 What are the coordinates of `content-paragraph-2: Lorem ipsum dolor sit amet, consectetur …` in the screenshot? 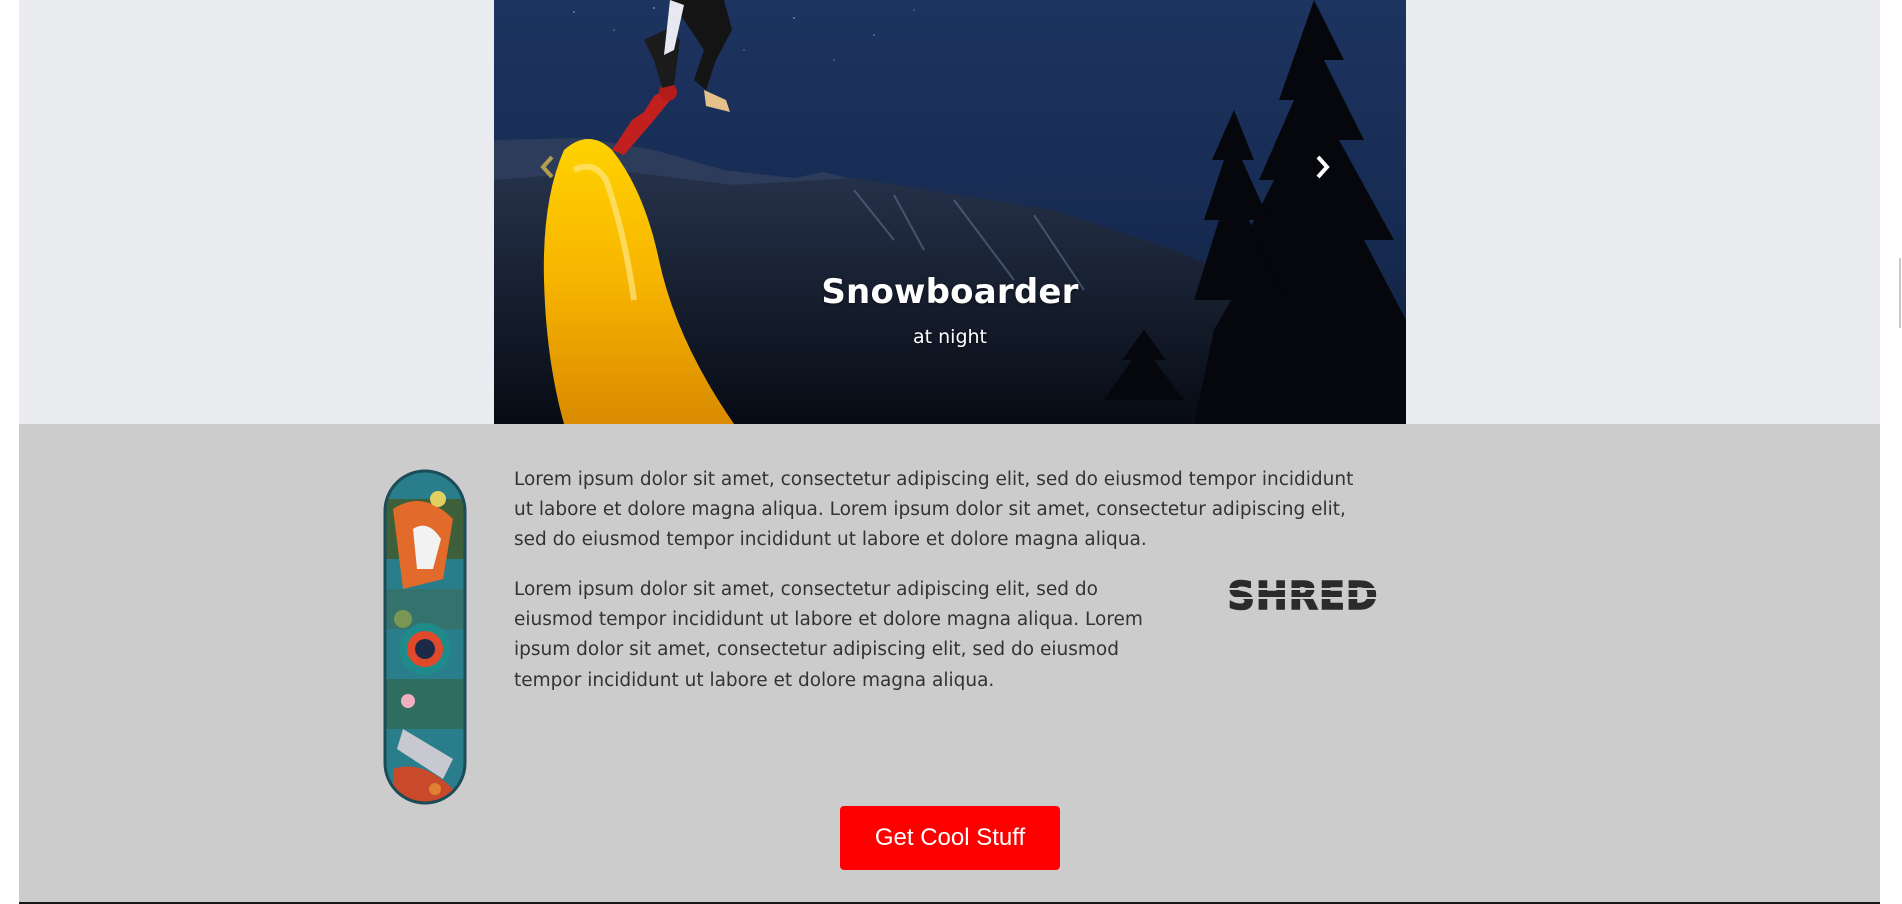 It's located at (828, 635).